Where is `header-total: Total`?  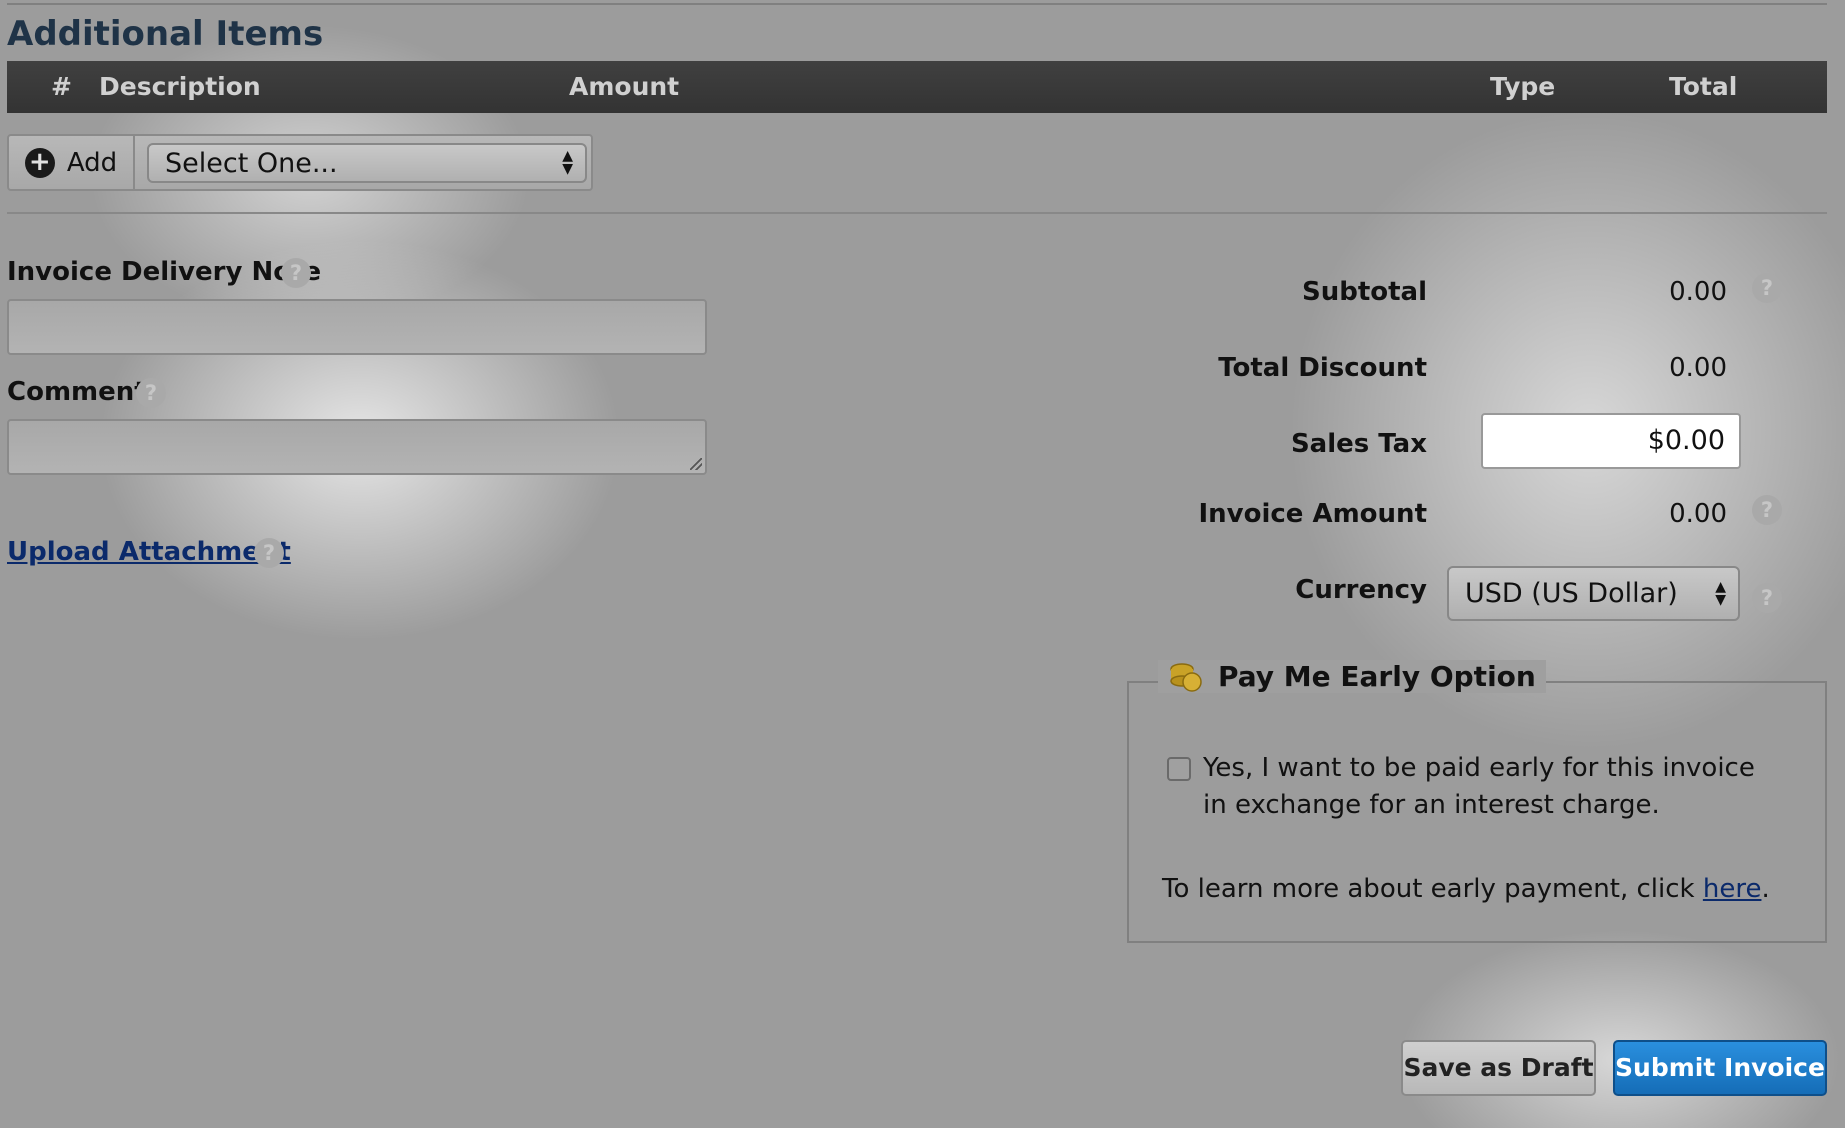 header-total: Total is located at coordinates (1703, 86).